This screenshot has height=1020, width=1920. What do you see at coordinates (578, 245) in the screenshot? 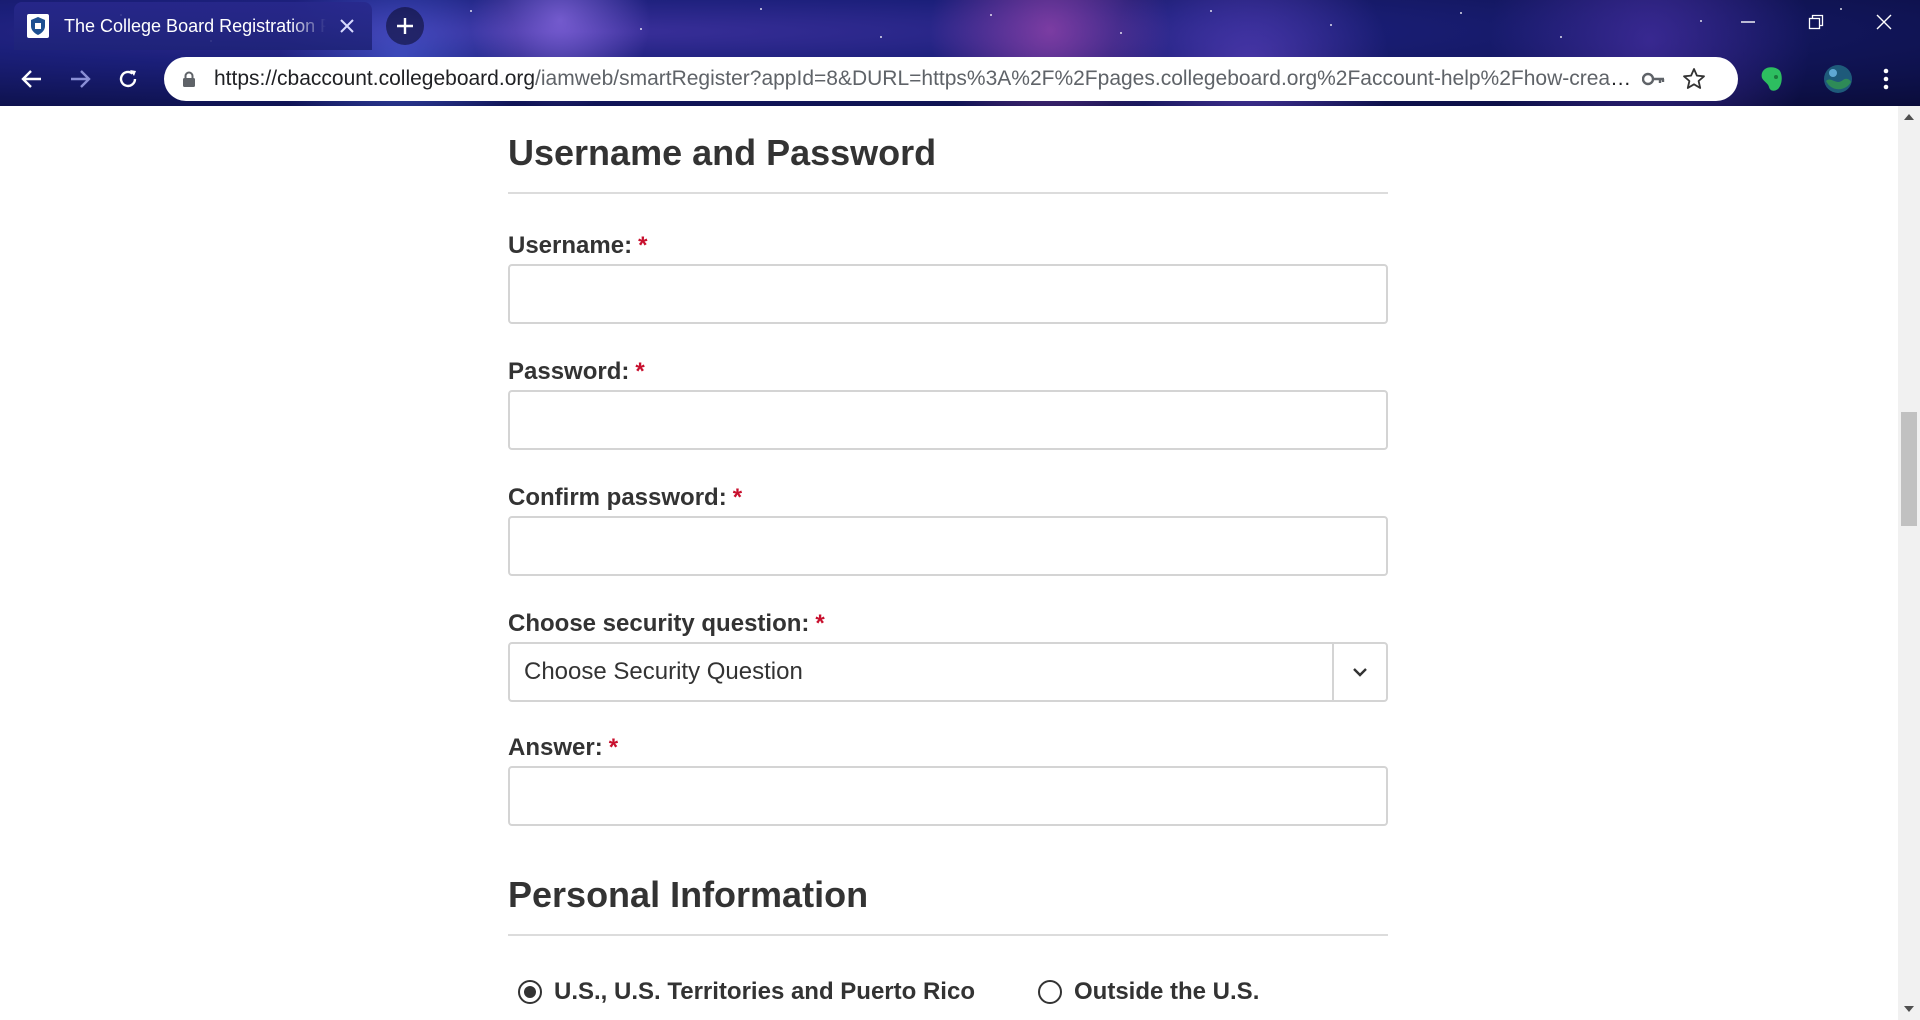
I see `username-label: Username: *` at bounding box center [578, 245].